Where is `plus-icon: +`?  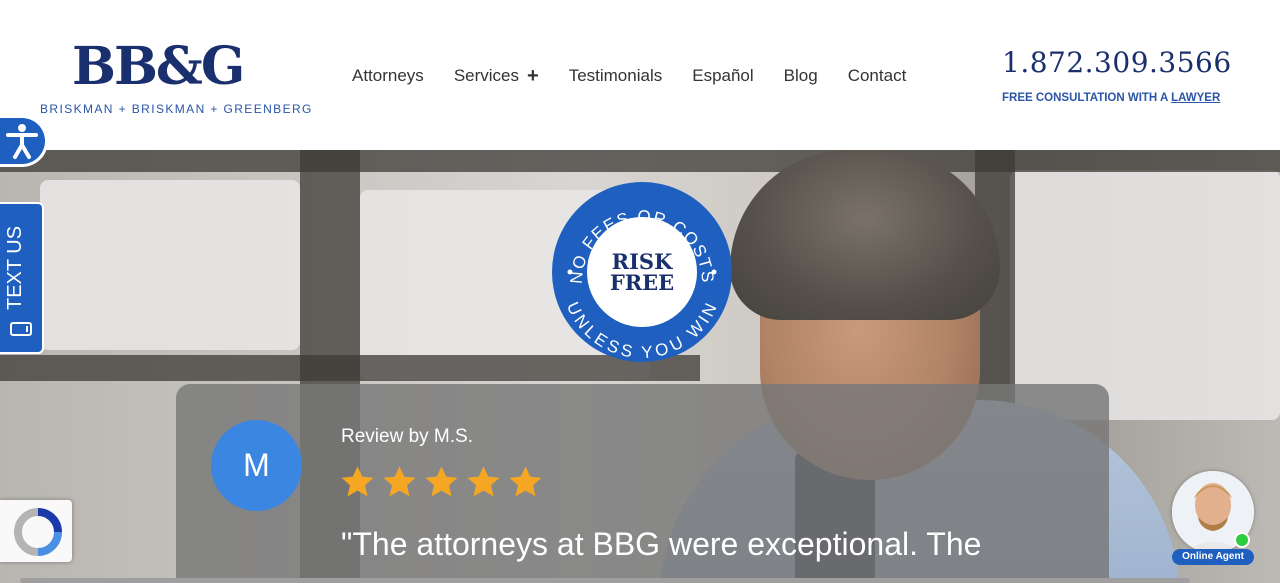 plus-icon: + is located at coordinates (533, 76).